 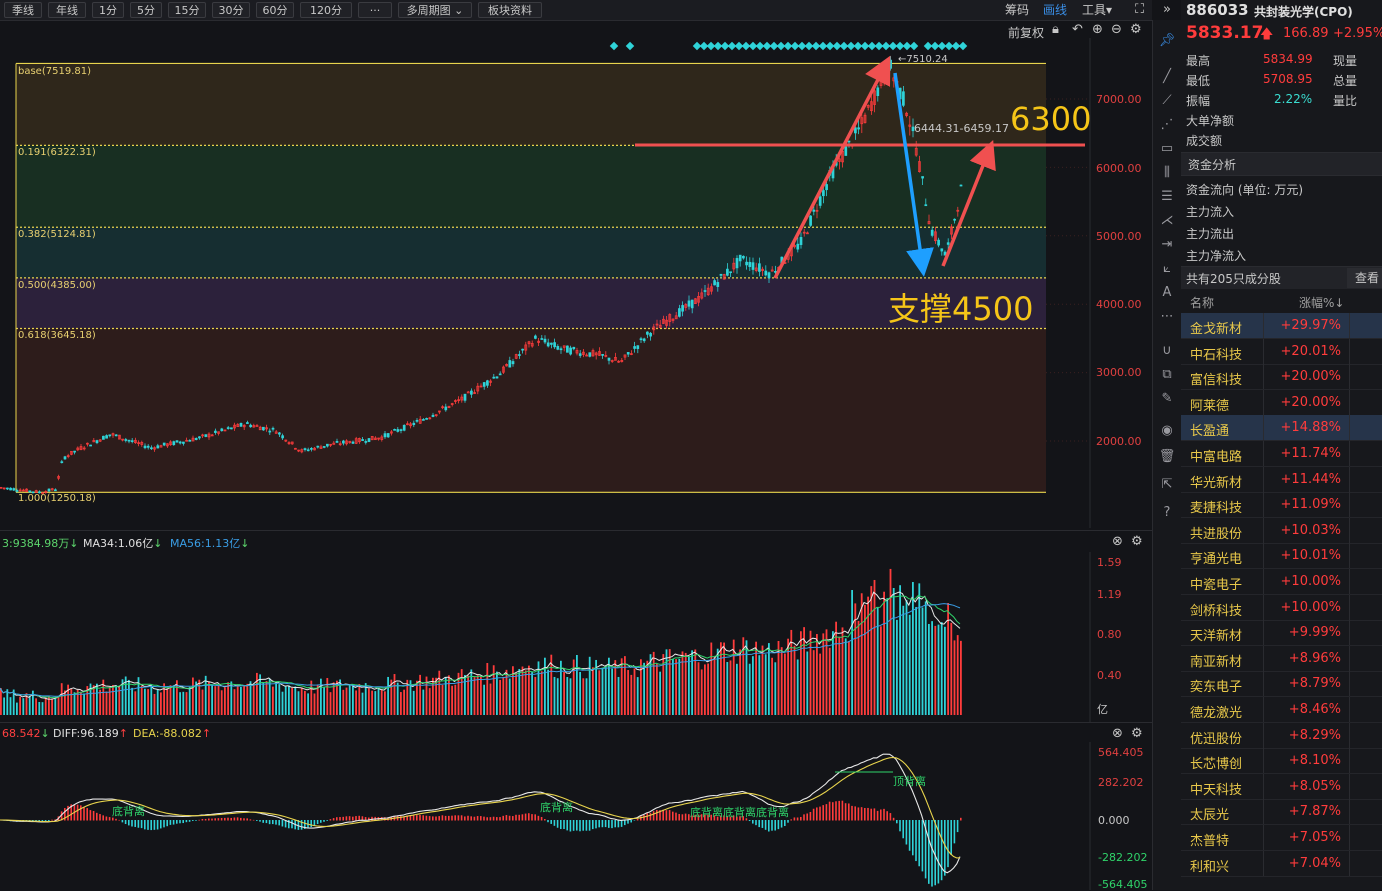 What do you see at coordinates (1281, 582) in the screenshot?
I see `stock-row: 中瓷电子 +10.00%` at bounding box center [1281, 582].